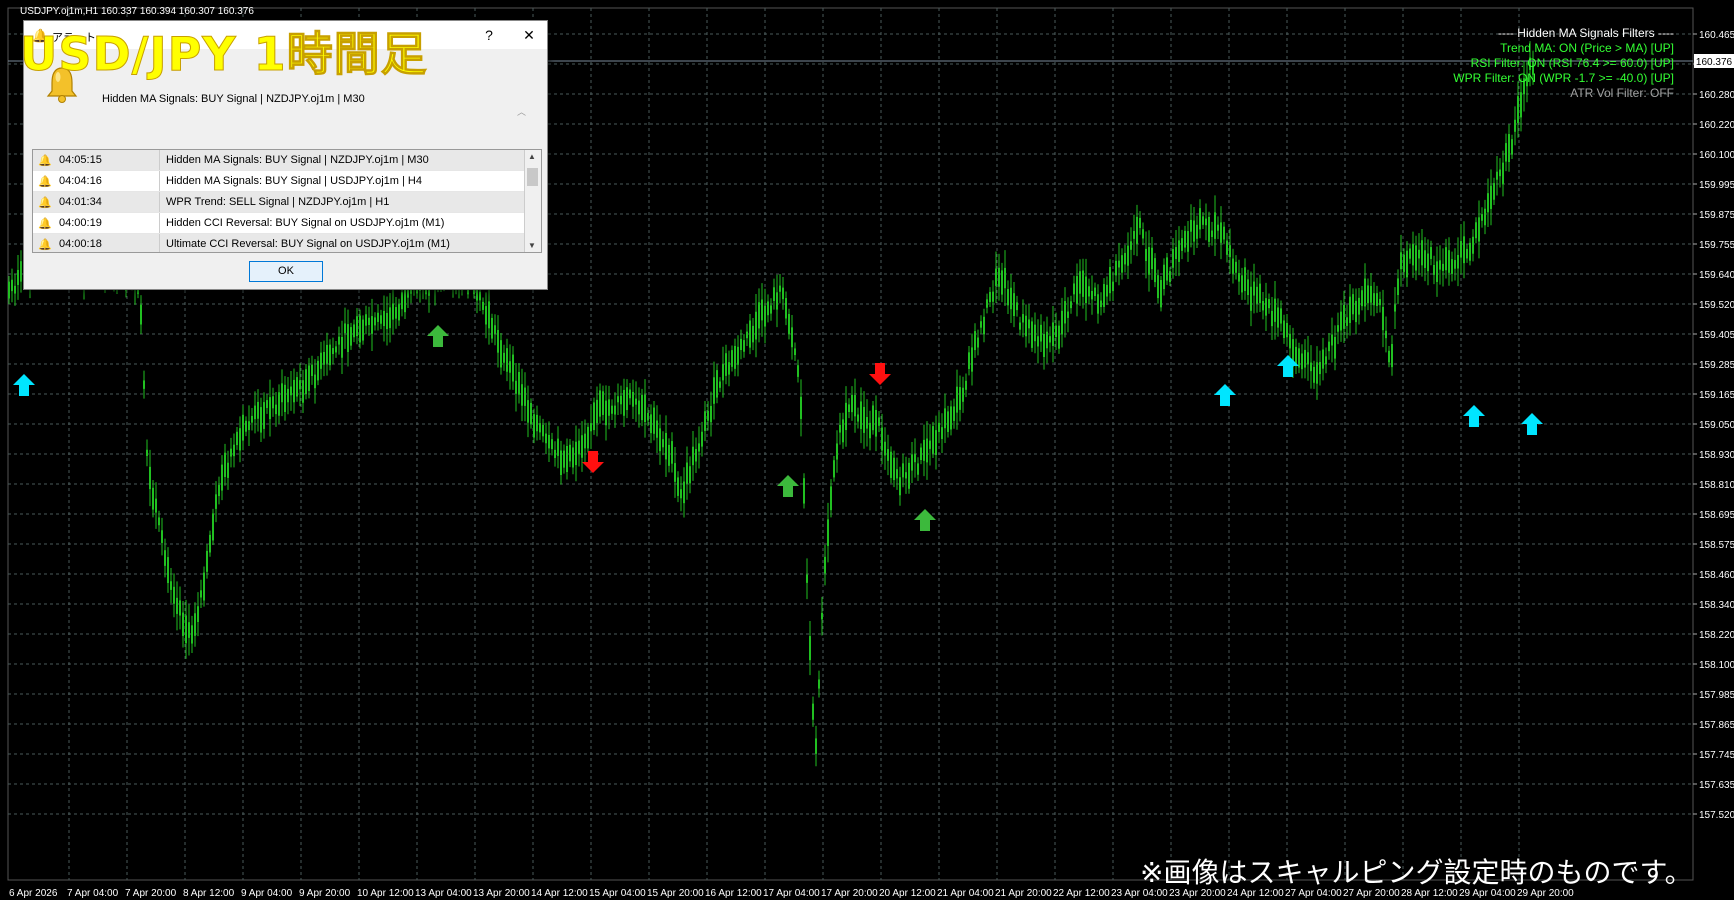  Describe the element at coordinates (1714, 62) in the screenshot. I see `svg-text: 160.376` at that location.